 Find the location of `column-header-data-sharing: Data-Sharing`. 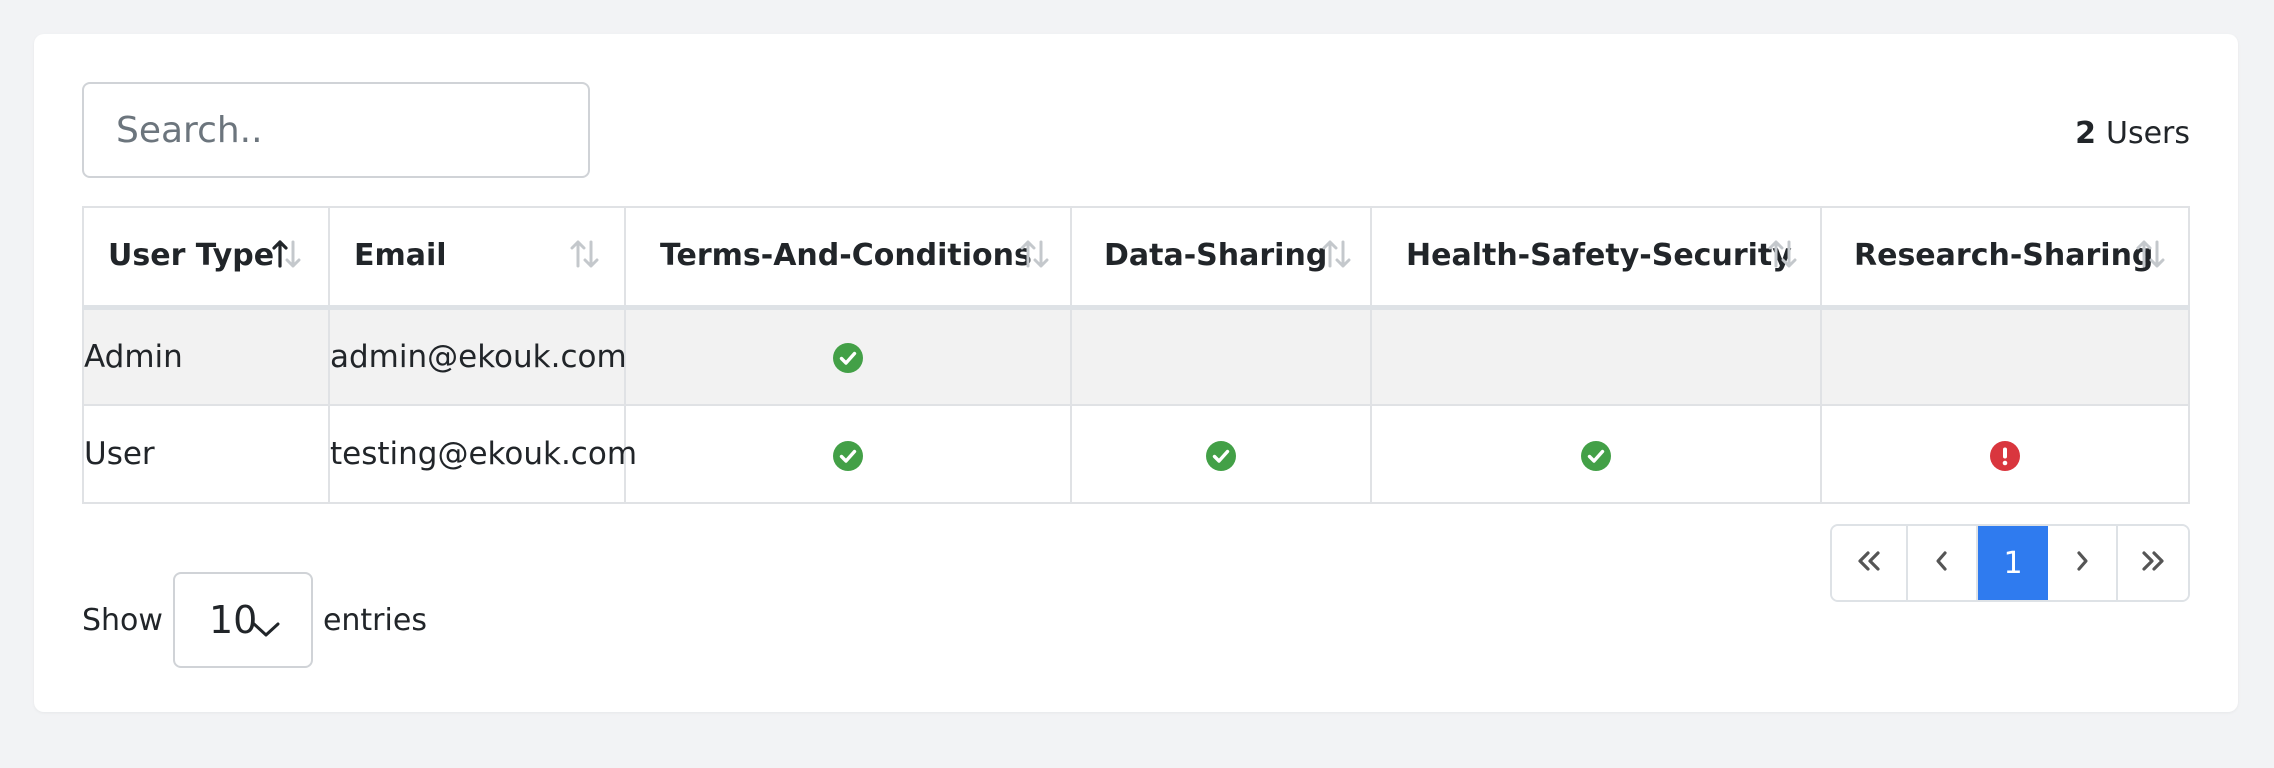

column-header-data-sharing: Data-Sharing is located at coordinates (1221, 258).